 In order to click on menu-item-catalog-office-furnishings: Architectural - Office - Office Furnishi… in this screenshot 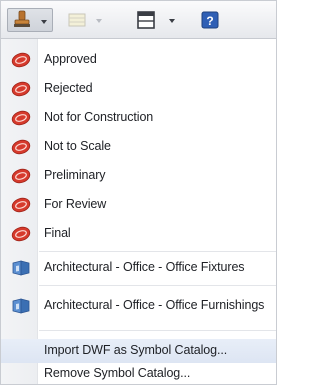, I will do `click(138, 306)`.